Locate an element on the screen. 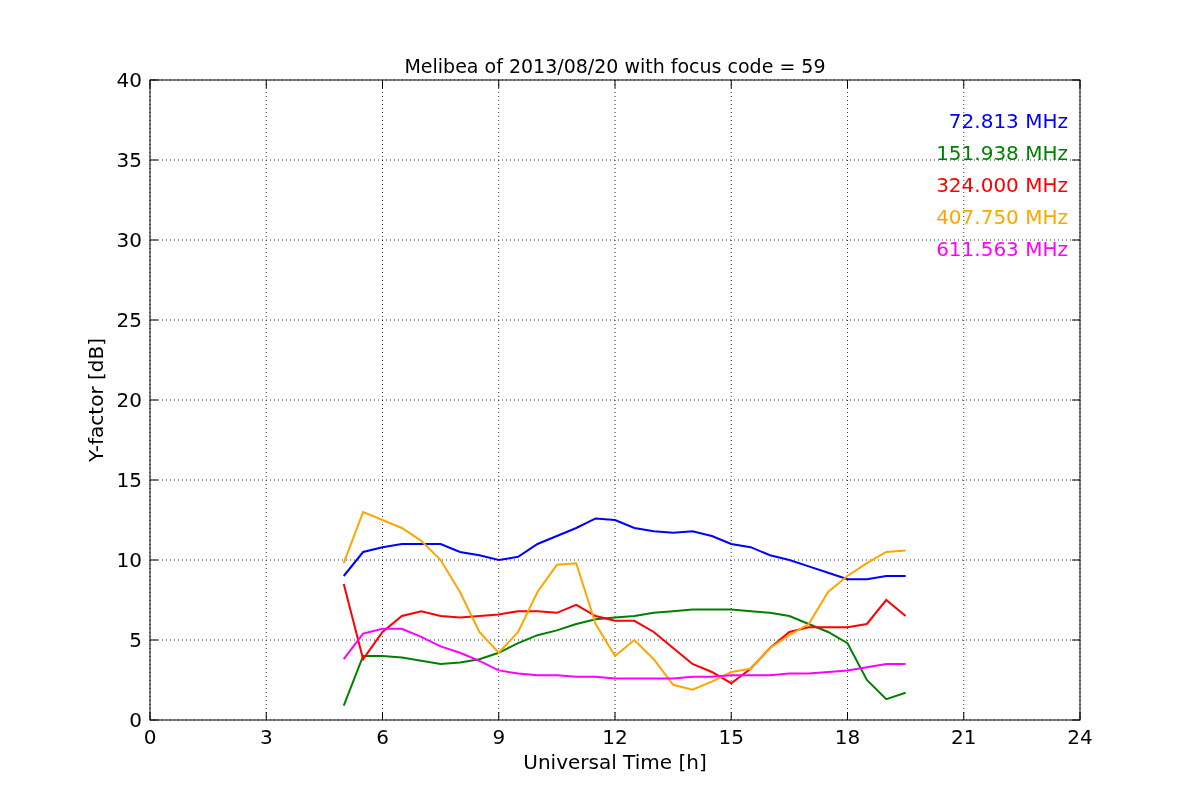 The image size is (1200, 800). chart-title: Melibea of 2013/08/20 with focus code = 59 is located at coordinates (615, 66).